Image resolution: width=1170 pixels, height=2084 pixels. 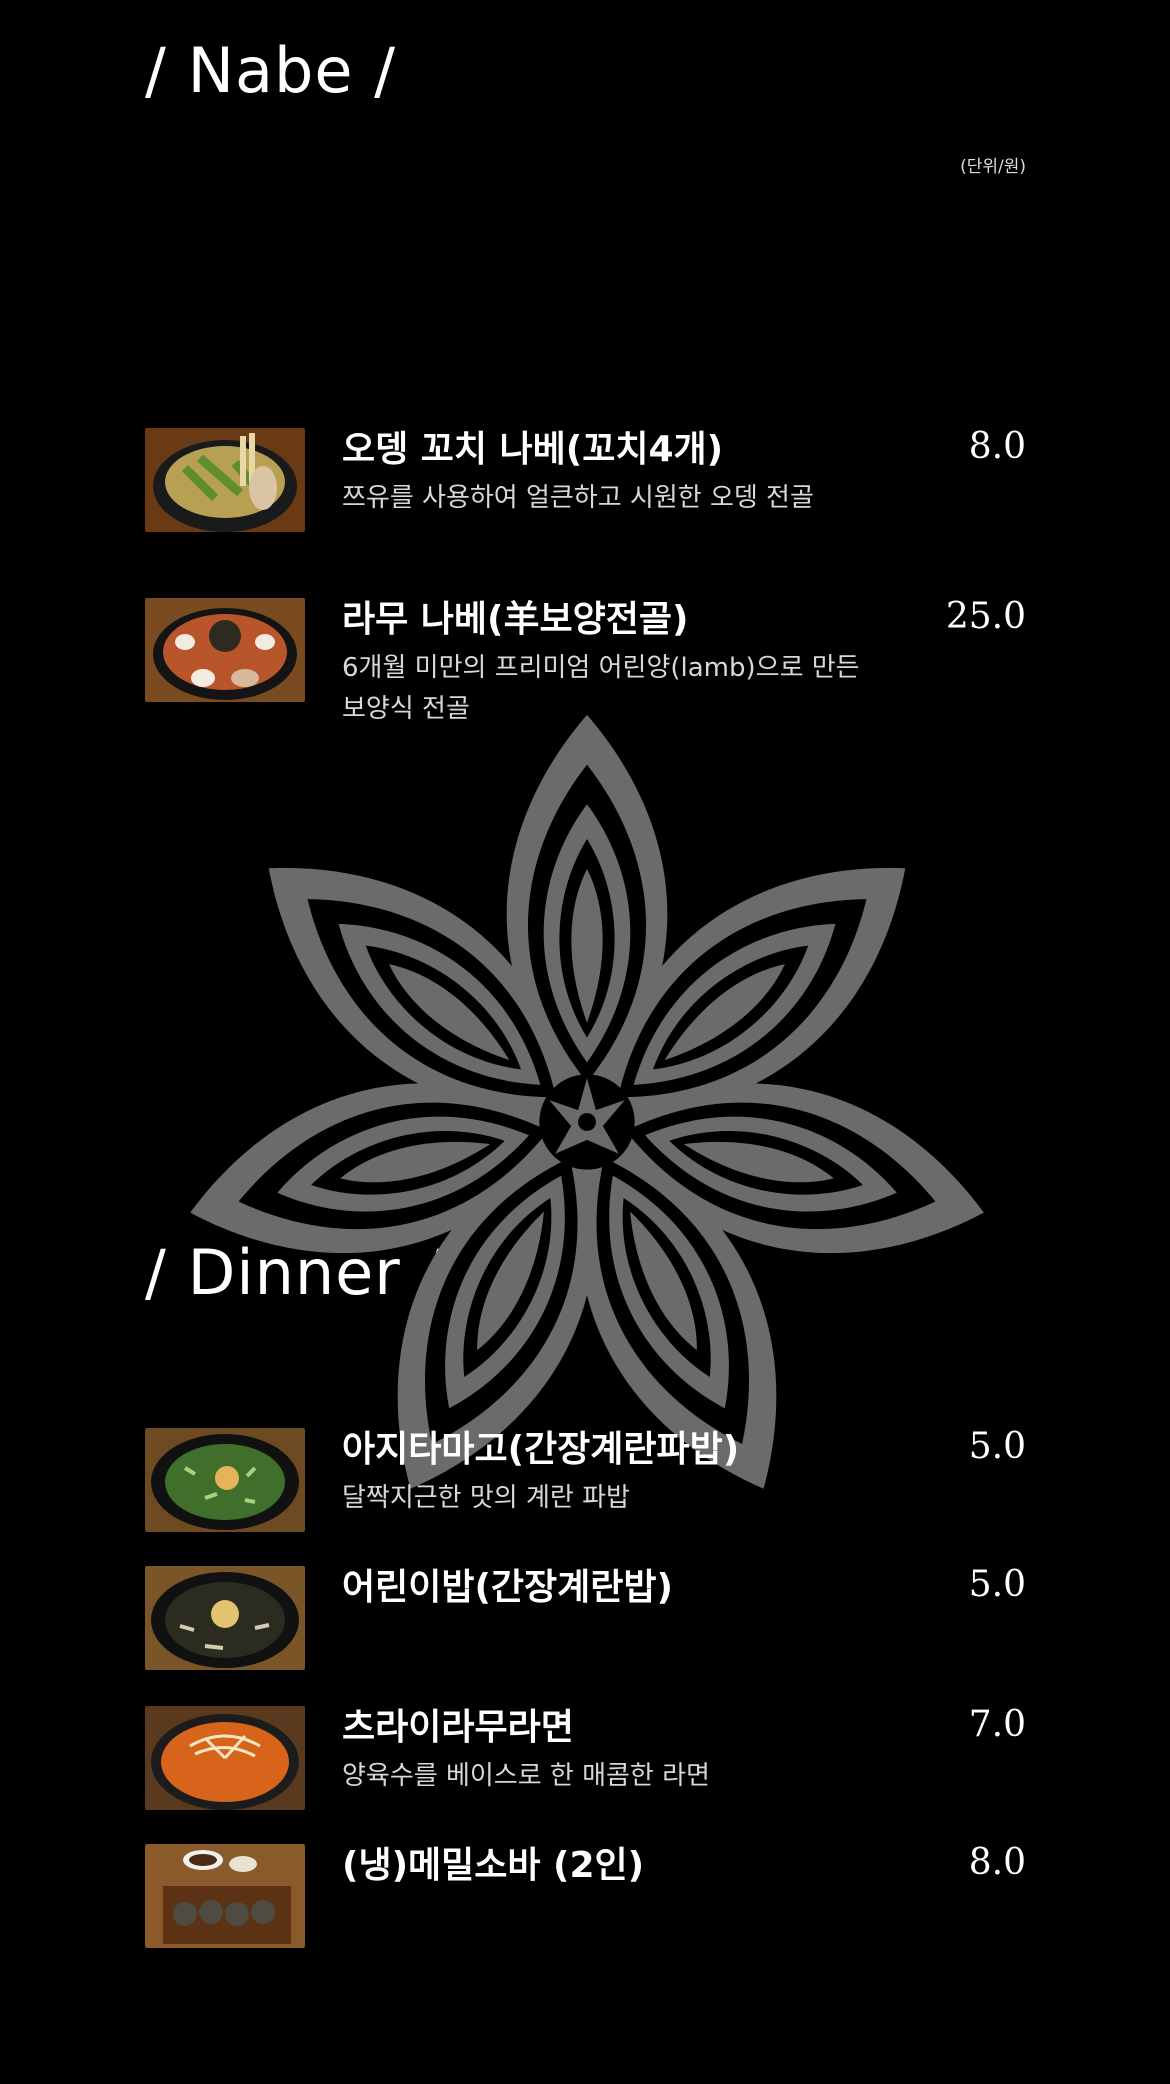 I want to click on item-name: 라무 나베(羊보양전골), so click(x=515, y=619).